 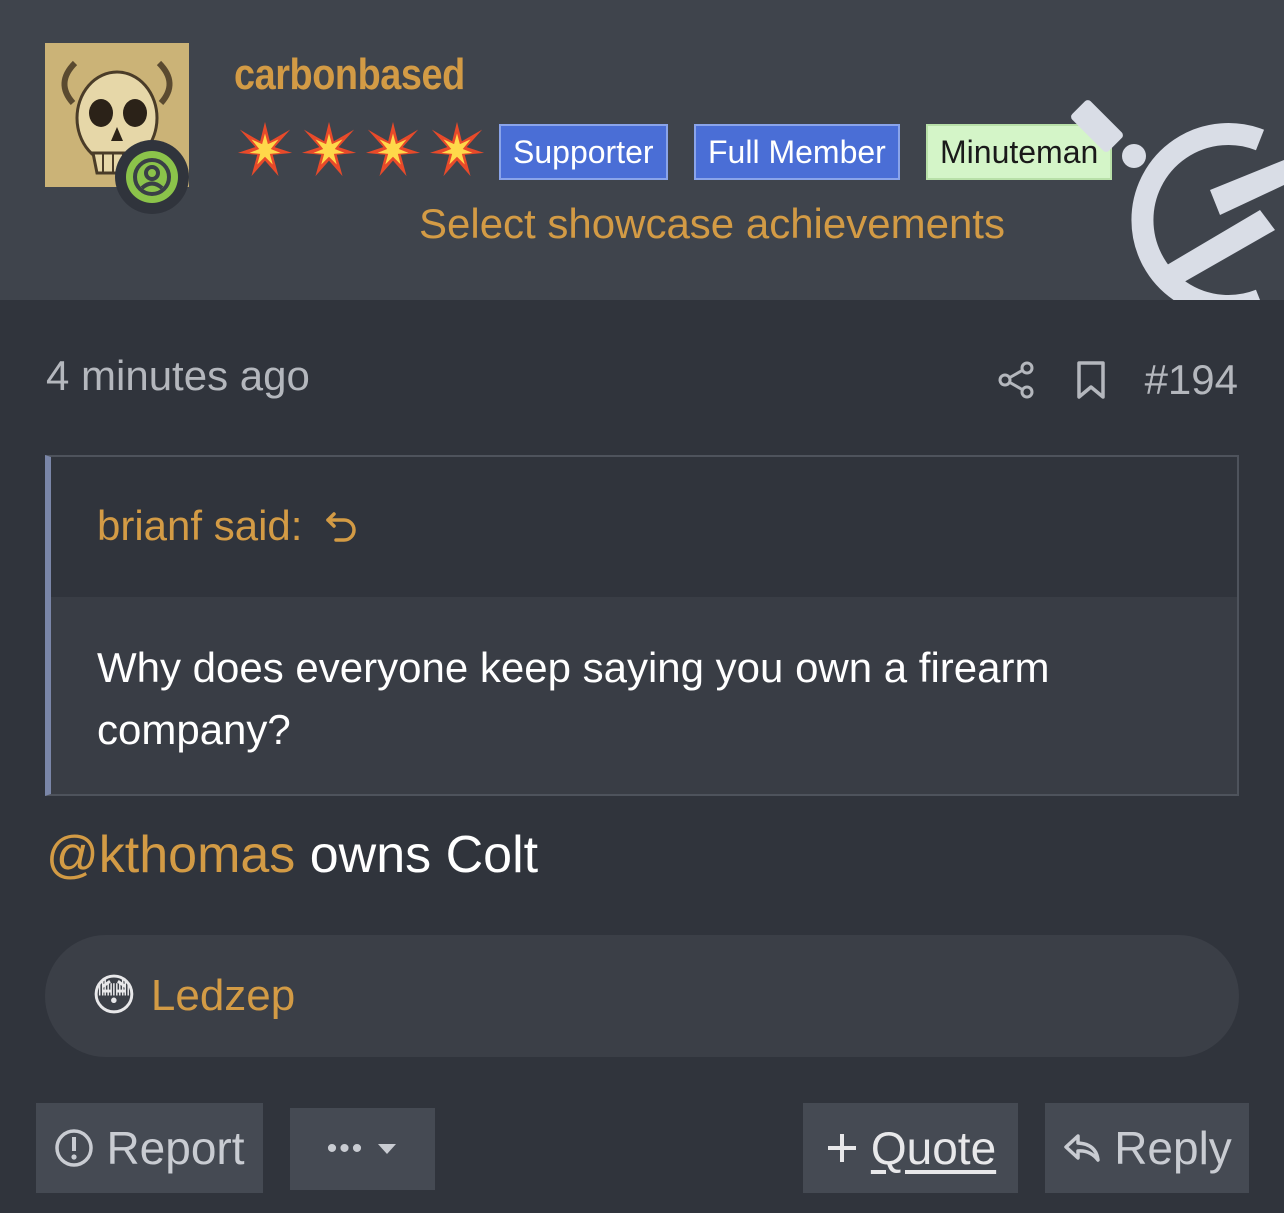 What do you see at coordinates (841, 1148) in the screenshot?
I see `plus-icon` at bounding box center [841, 1148].